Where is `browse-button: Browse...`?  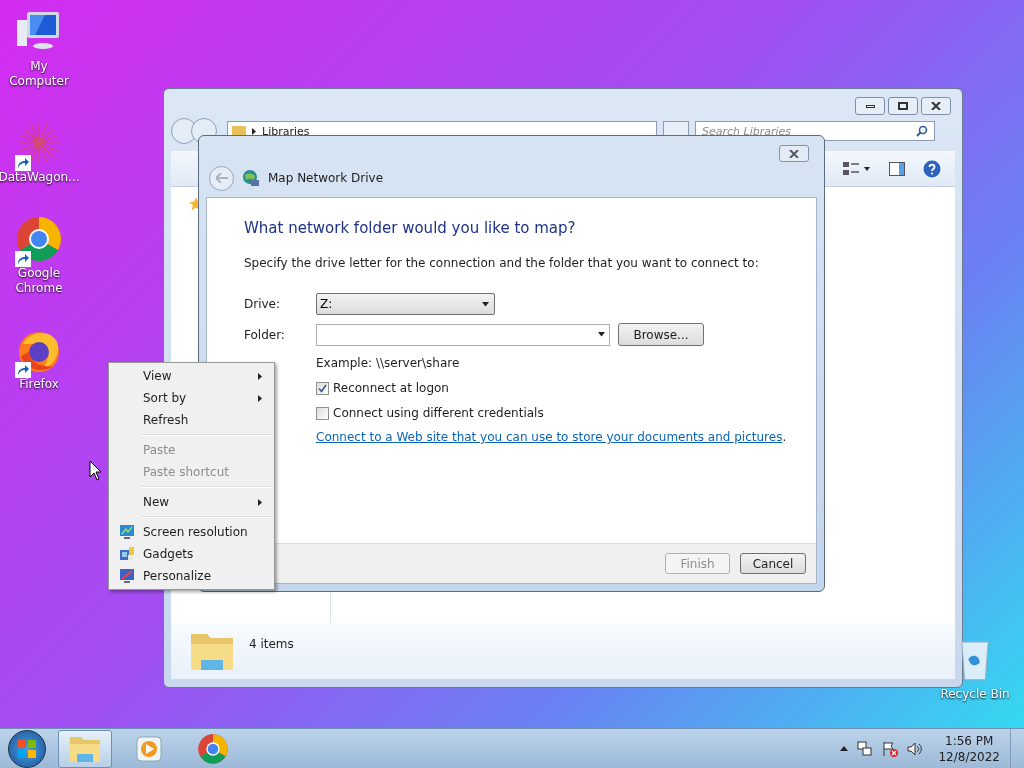
browse-button: Browse... is located at coordinates (661, 334).